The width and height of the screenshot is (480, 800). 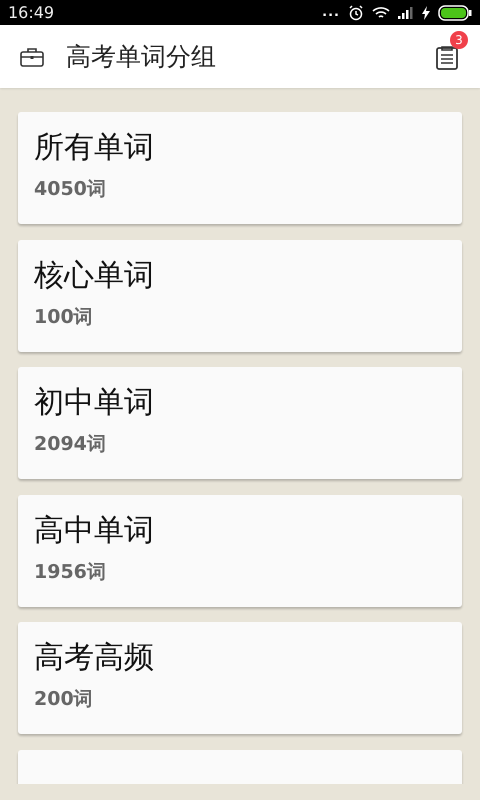 I want to click on status-time: 16:49, so click(x=31, y=12).